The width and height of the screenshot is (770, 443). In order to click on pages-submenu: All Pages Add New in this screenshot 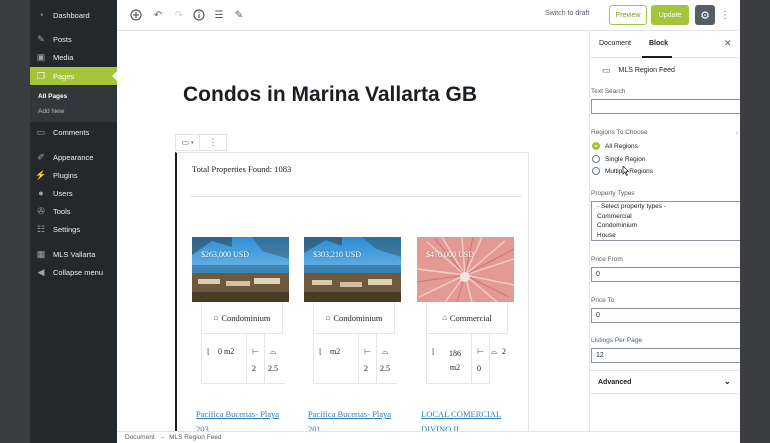, I will do `click(73, 104)`.